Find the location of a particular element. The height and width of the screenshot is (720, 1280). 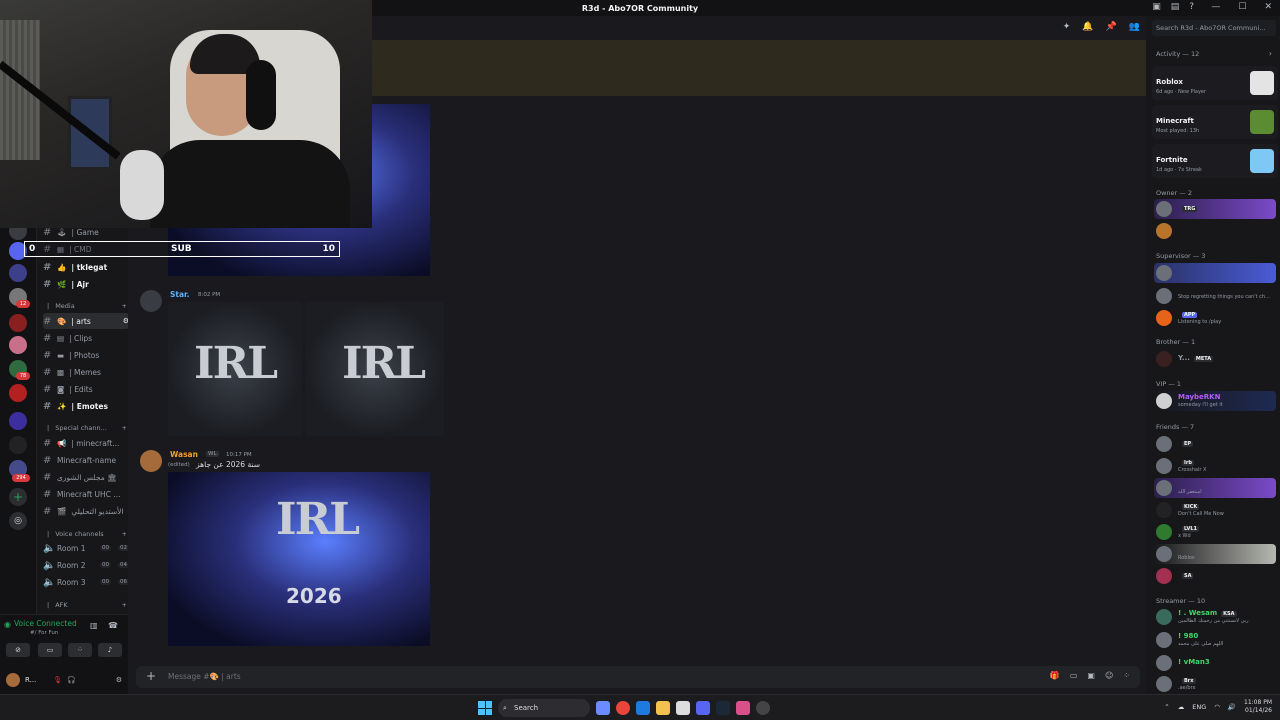

windows-start-icon is located at coordinates (485, 708).